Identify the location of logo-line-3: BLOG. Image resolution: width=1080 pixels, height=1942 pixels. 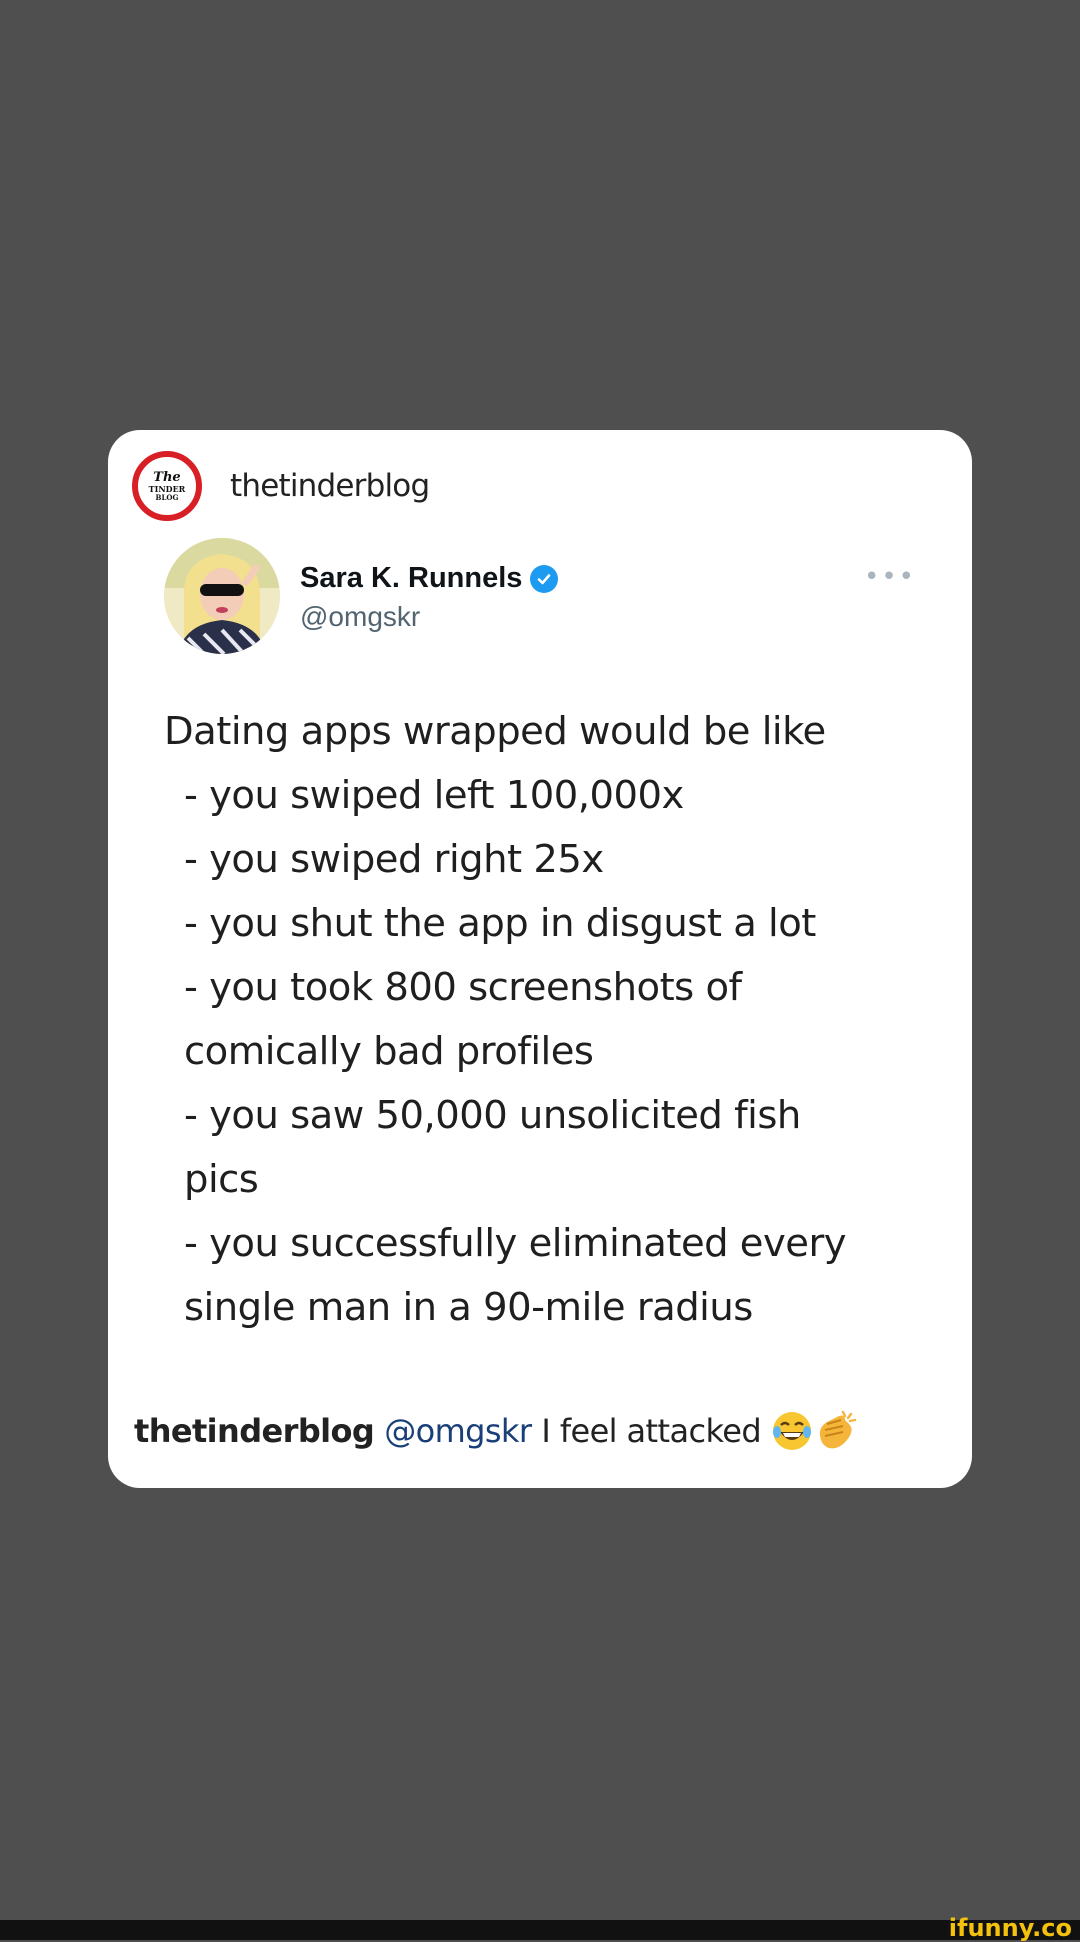
(167, 497).